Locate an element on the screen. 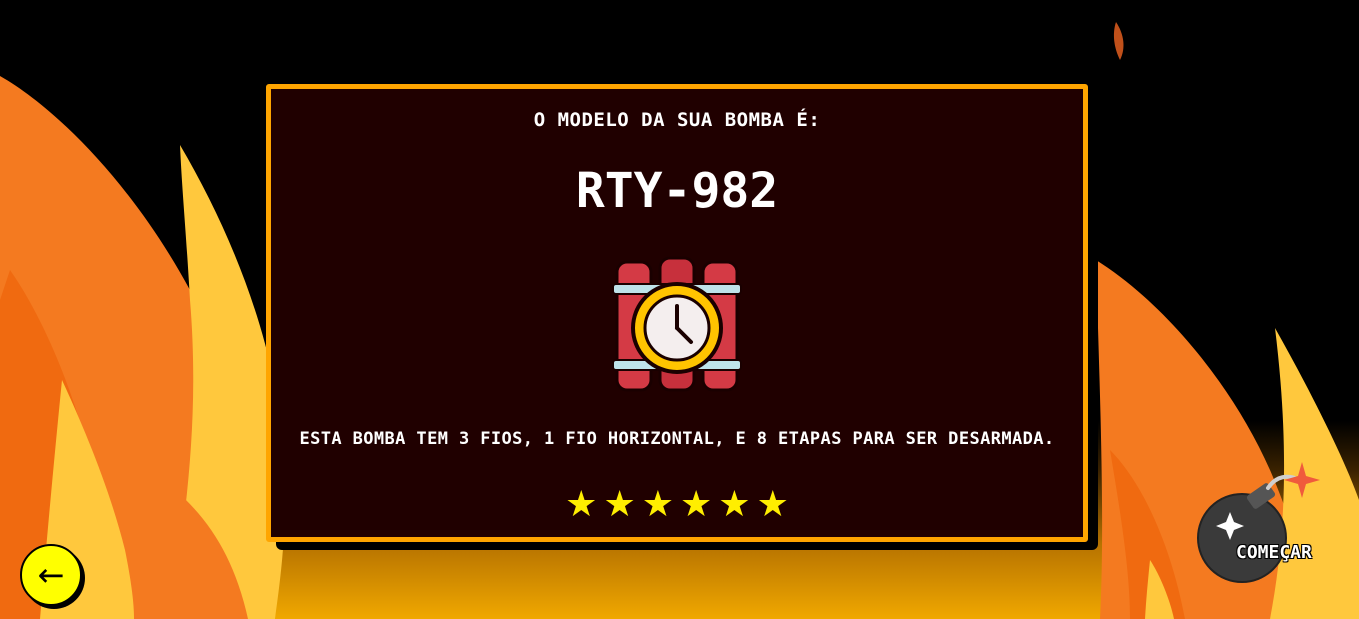 The width and height of the screenshot is (1359, 619). dynamite-clock-icon is located at coordinates (677, 324).